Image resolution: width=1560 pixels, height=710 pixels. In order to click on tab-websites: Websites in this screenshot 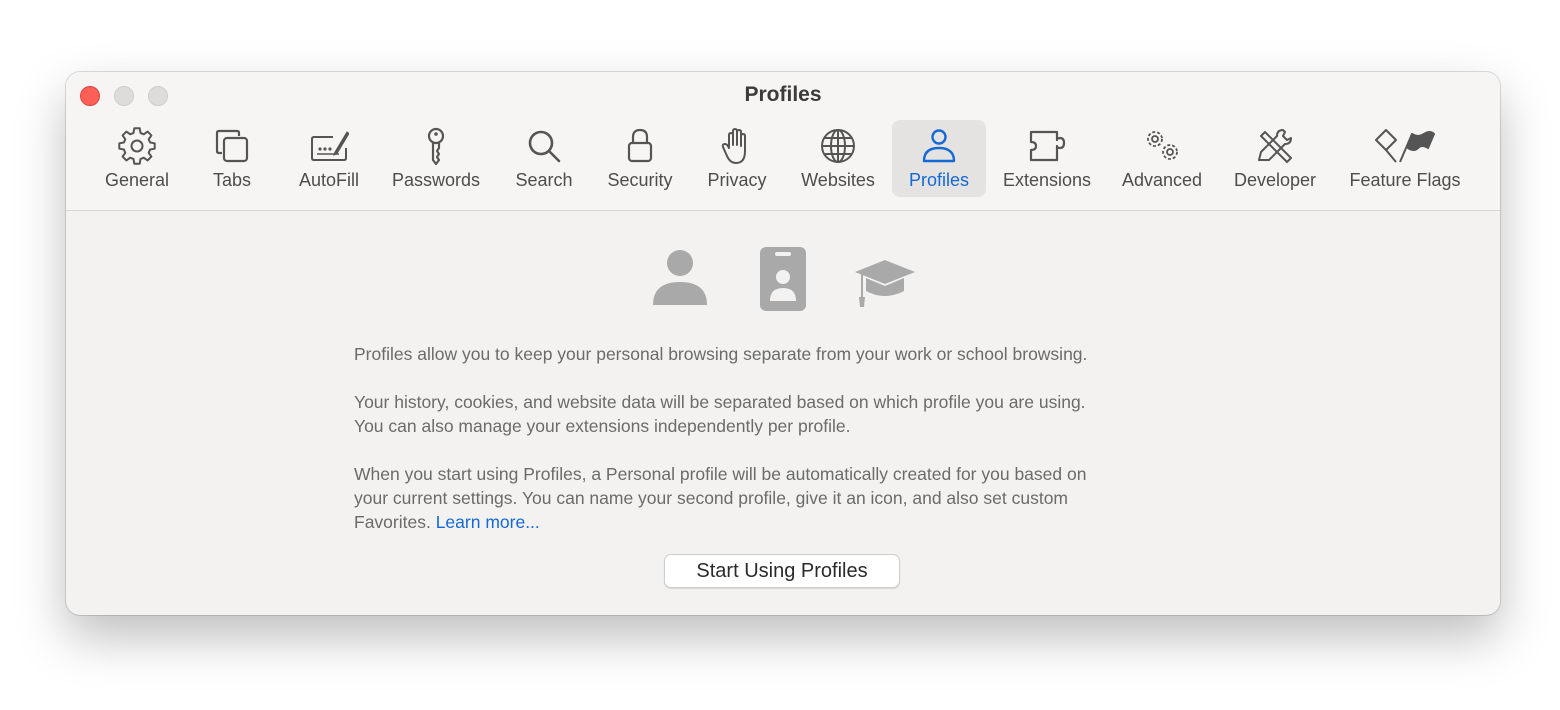, I will do `click(838, 158)`.